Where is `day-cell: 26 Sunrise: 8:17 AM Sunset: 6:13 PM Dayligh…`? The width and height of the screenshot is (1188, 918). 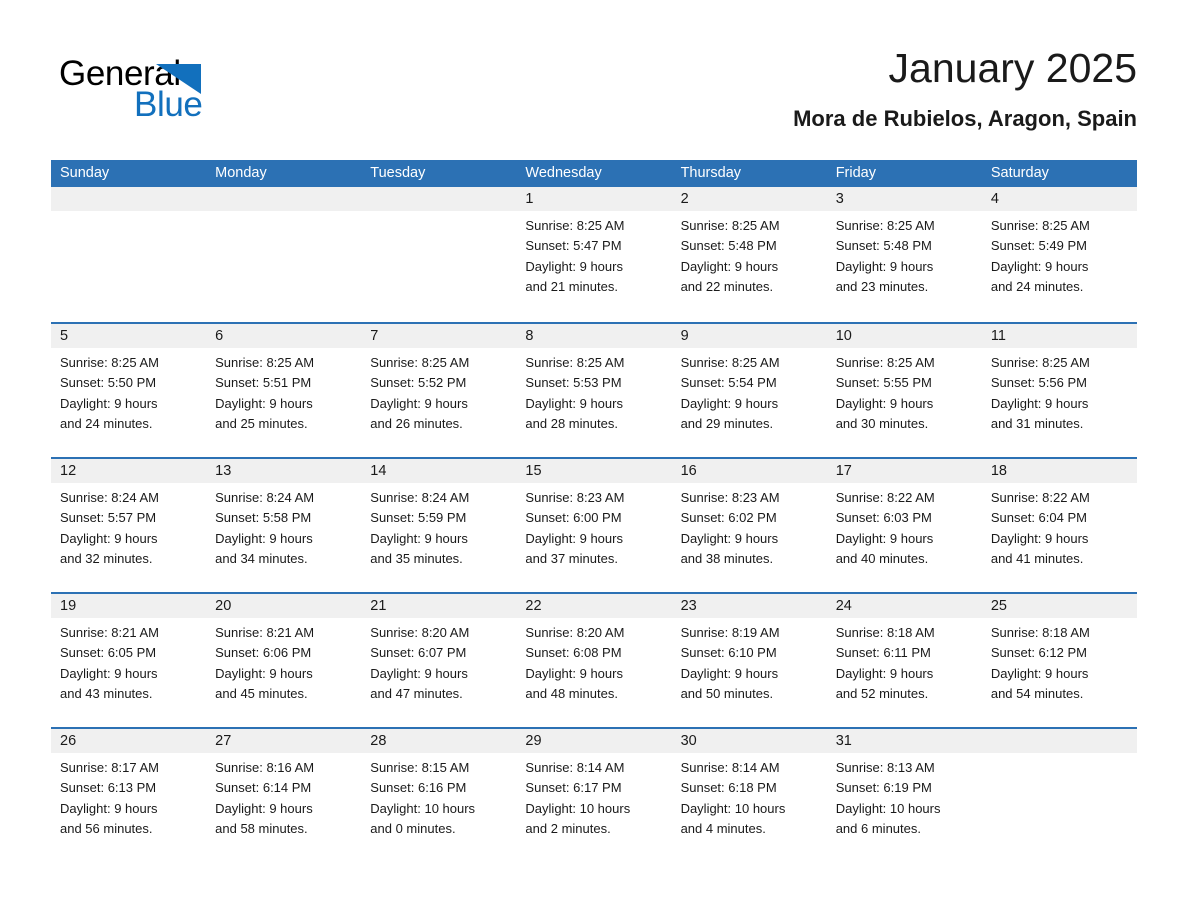 day-cell: 26 Sunrise: 8:17 AM Sunset: 6:13 PM Dayligh… is located at coordinates (129, 795).